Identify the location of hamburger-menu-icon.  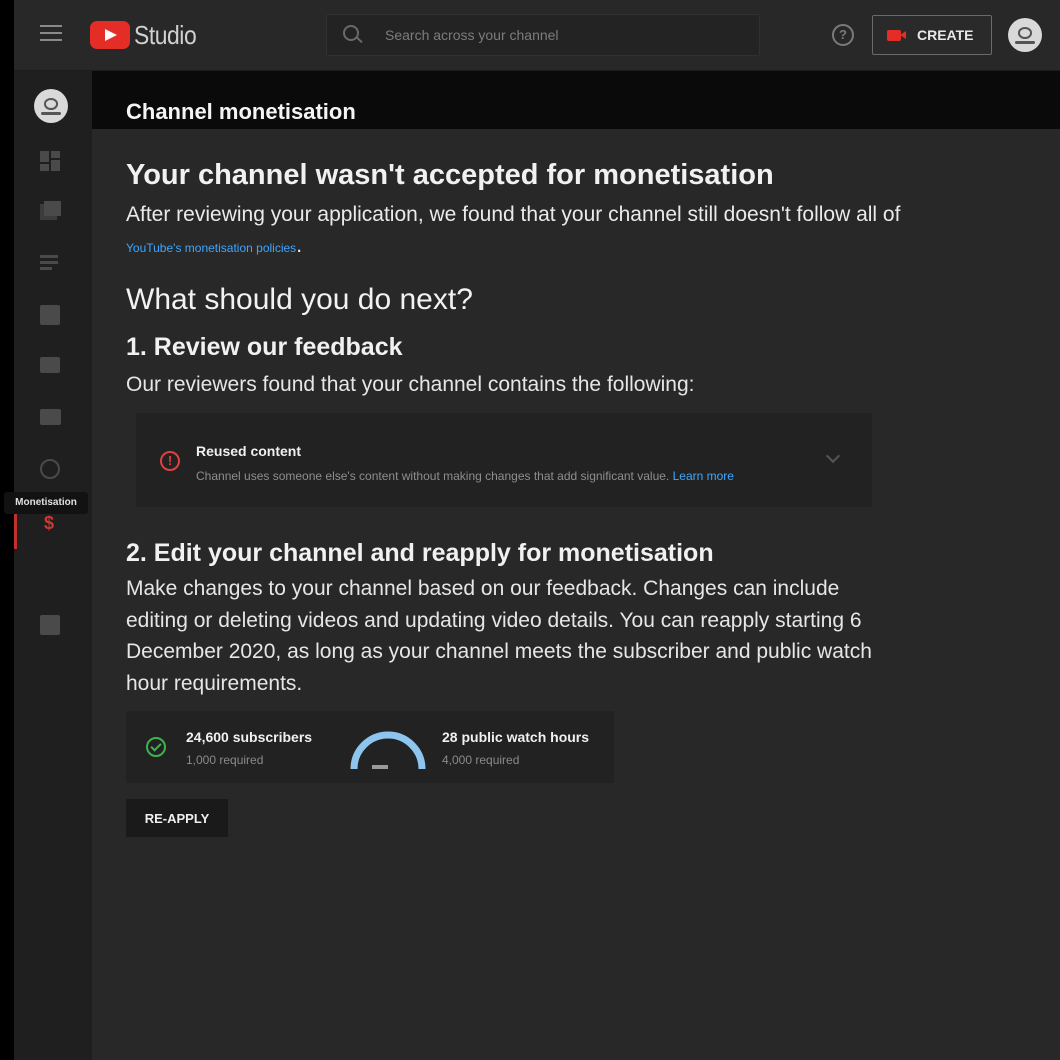
(51, 34).